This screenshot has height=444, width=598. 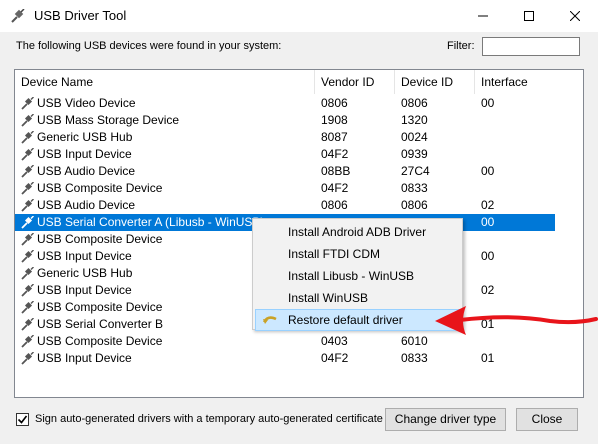 I want to click on table-row: USB Input Device 04F2 0833 01, so click(x=299, y=358).